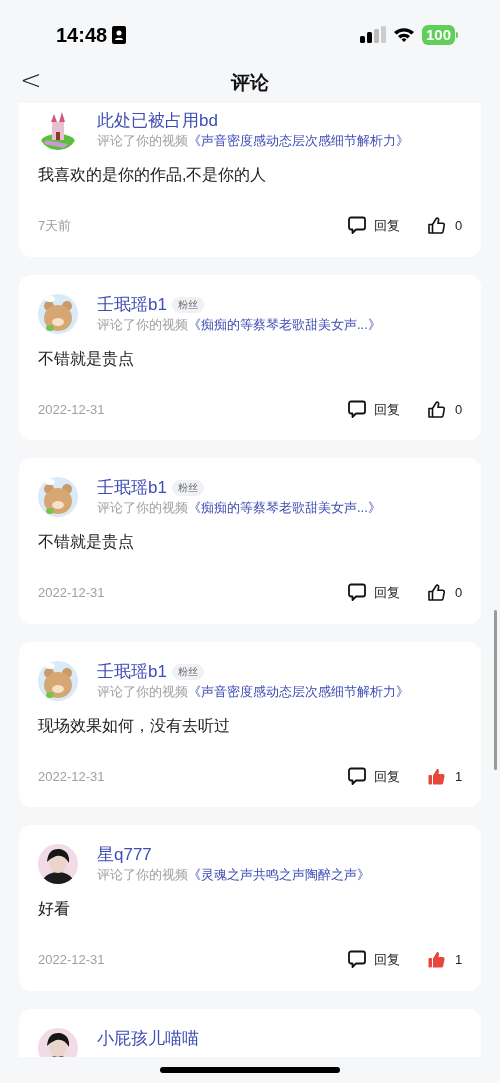 This screenshot has width=500, height=1083. Describe the element at coordinates (250, 82) in the screenshot. I see `page-title: 评论` at that location.